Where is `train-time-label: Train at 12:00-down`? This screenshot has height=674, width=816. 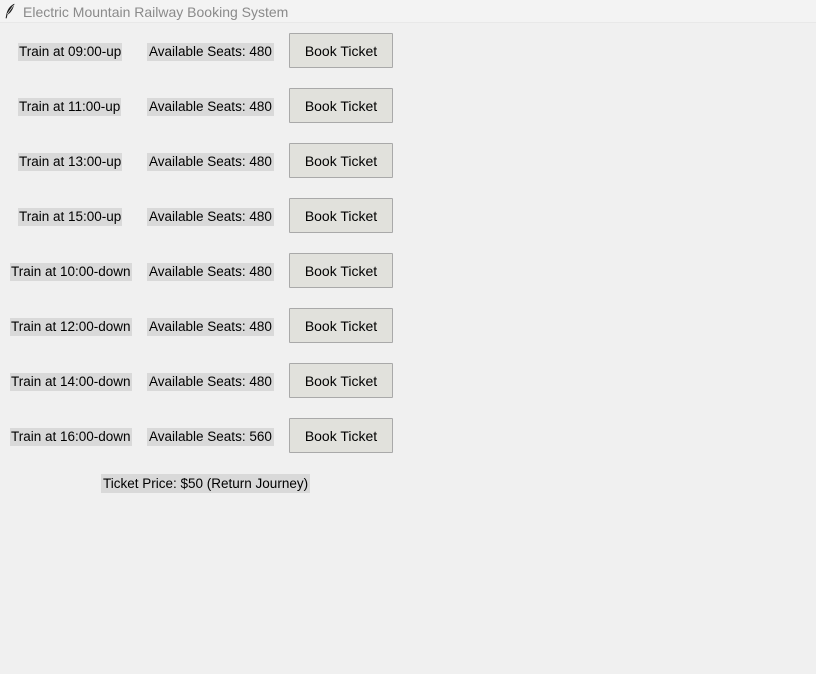 train-time-label: Train at 12:00-down is located at coordinates (71, 327).